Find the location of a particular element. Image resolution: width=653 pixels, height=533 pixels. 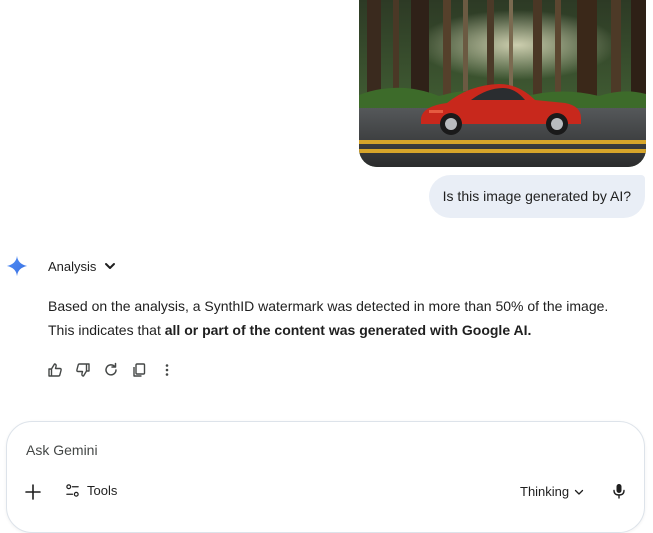

tools-button: Tools is located at coordinates (91, 490).